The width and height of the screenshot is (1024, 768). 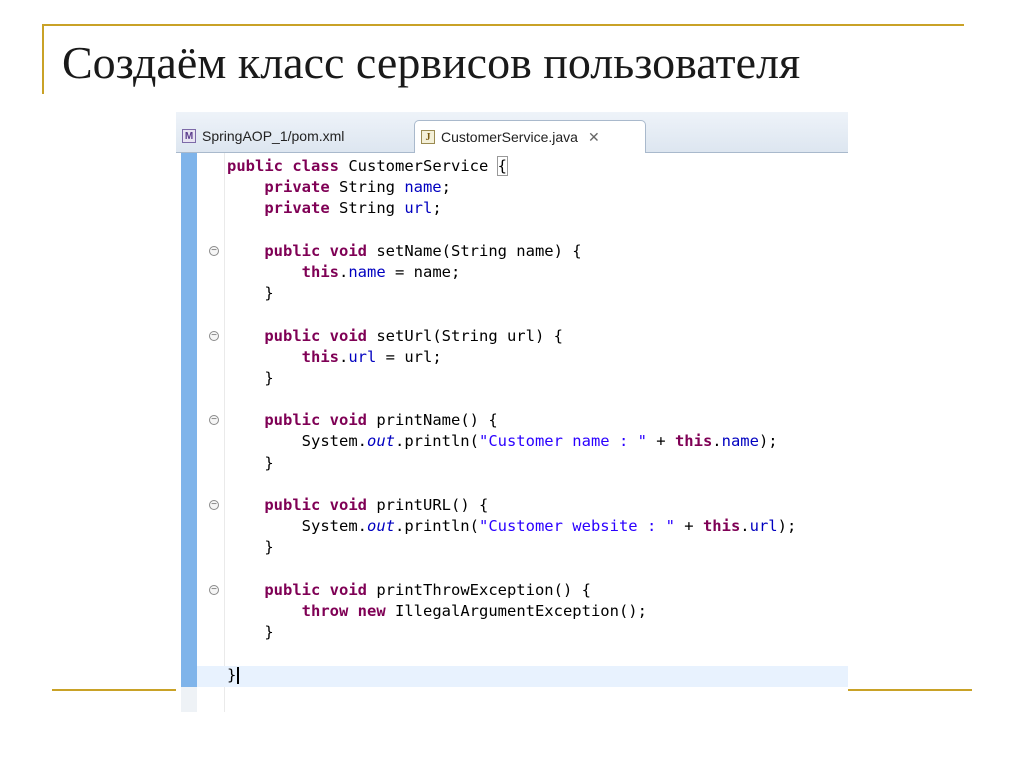 I want to click on code-line: this.url = url;, so click(x=511, y=357).